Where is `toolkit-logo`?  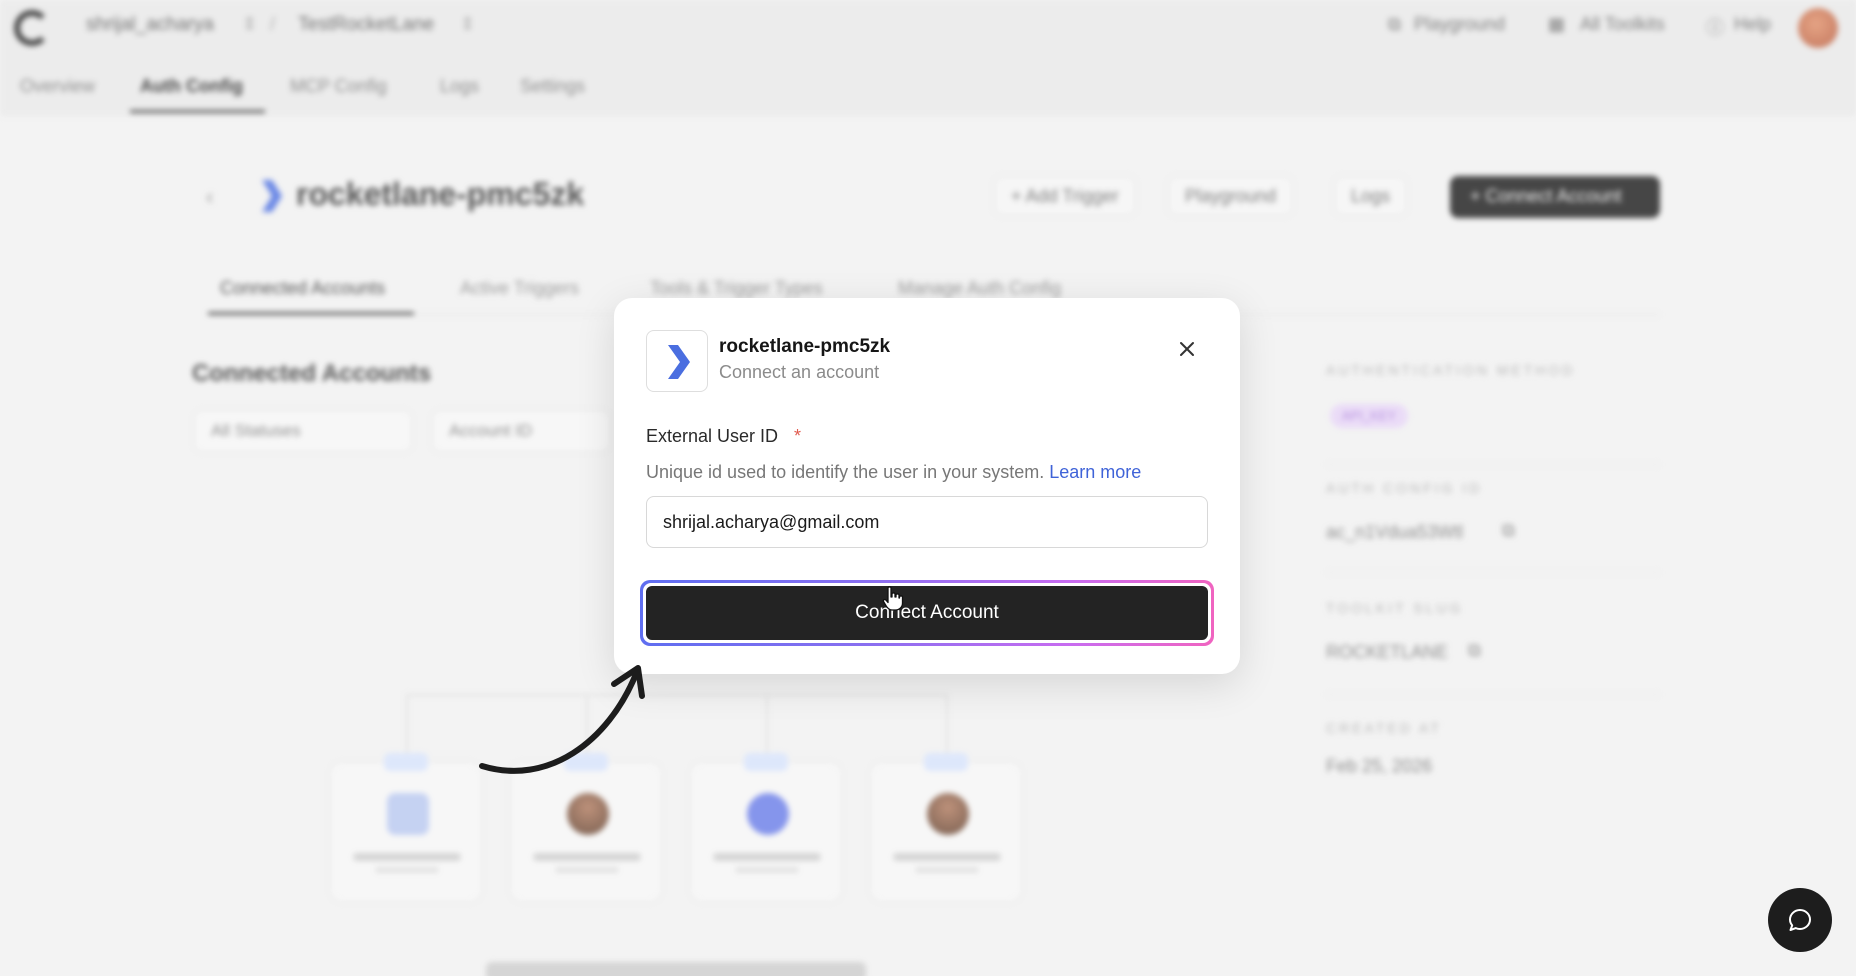 toolkit-logo is located at coordinates (677, 361).